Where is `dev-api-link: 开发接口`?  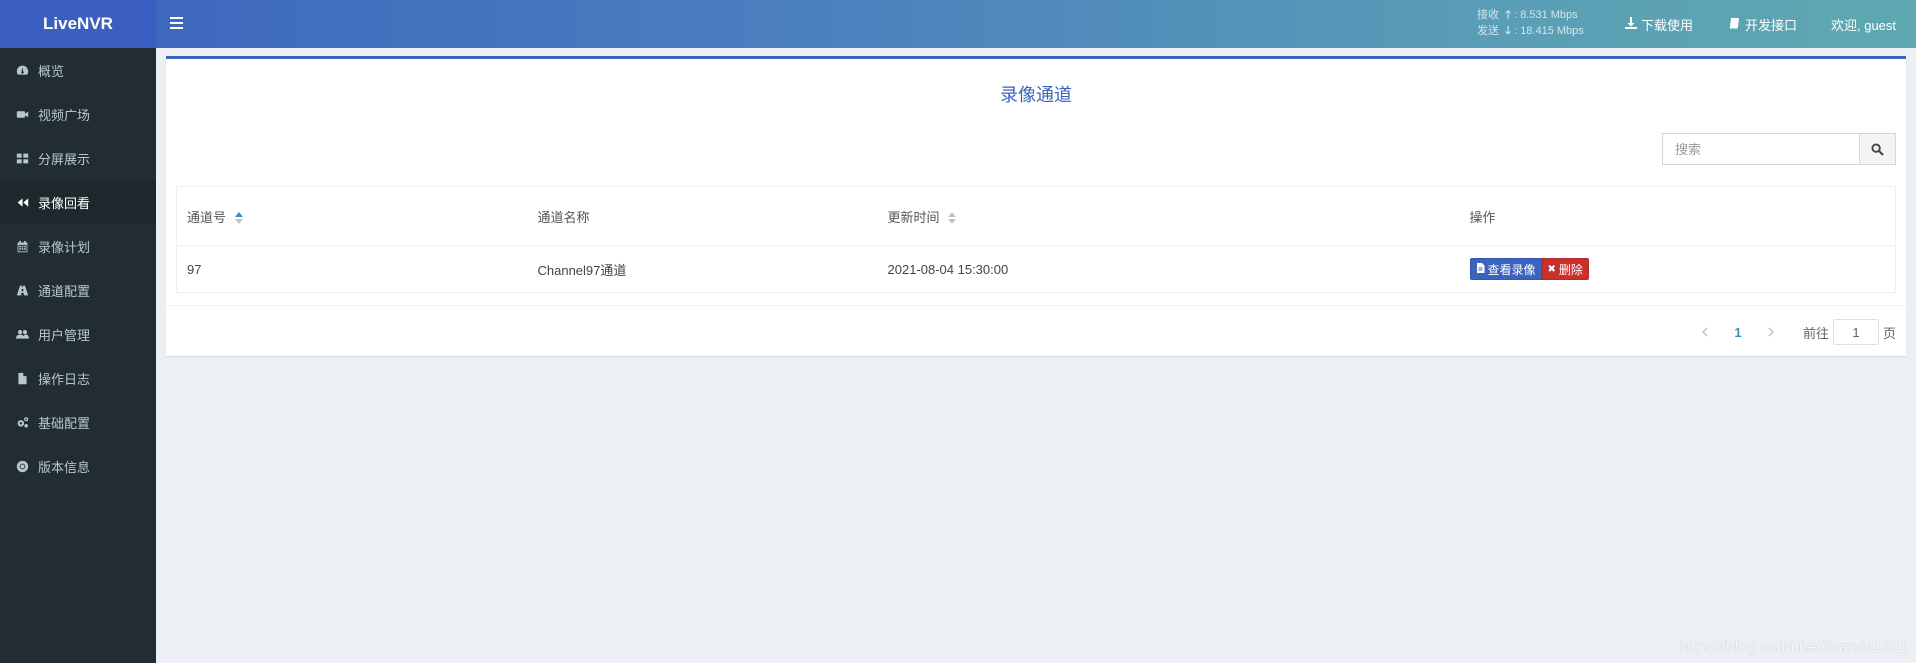
dev-api-link: 开发接口 is located at coordinates (1763, 24).